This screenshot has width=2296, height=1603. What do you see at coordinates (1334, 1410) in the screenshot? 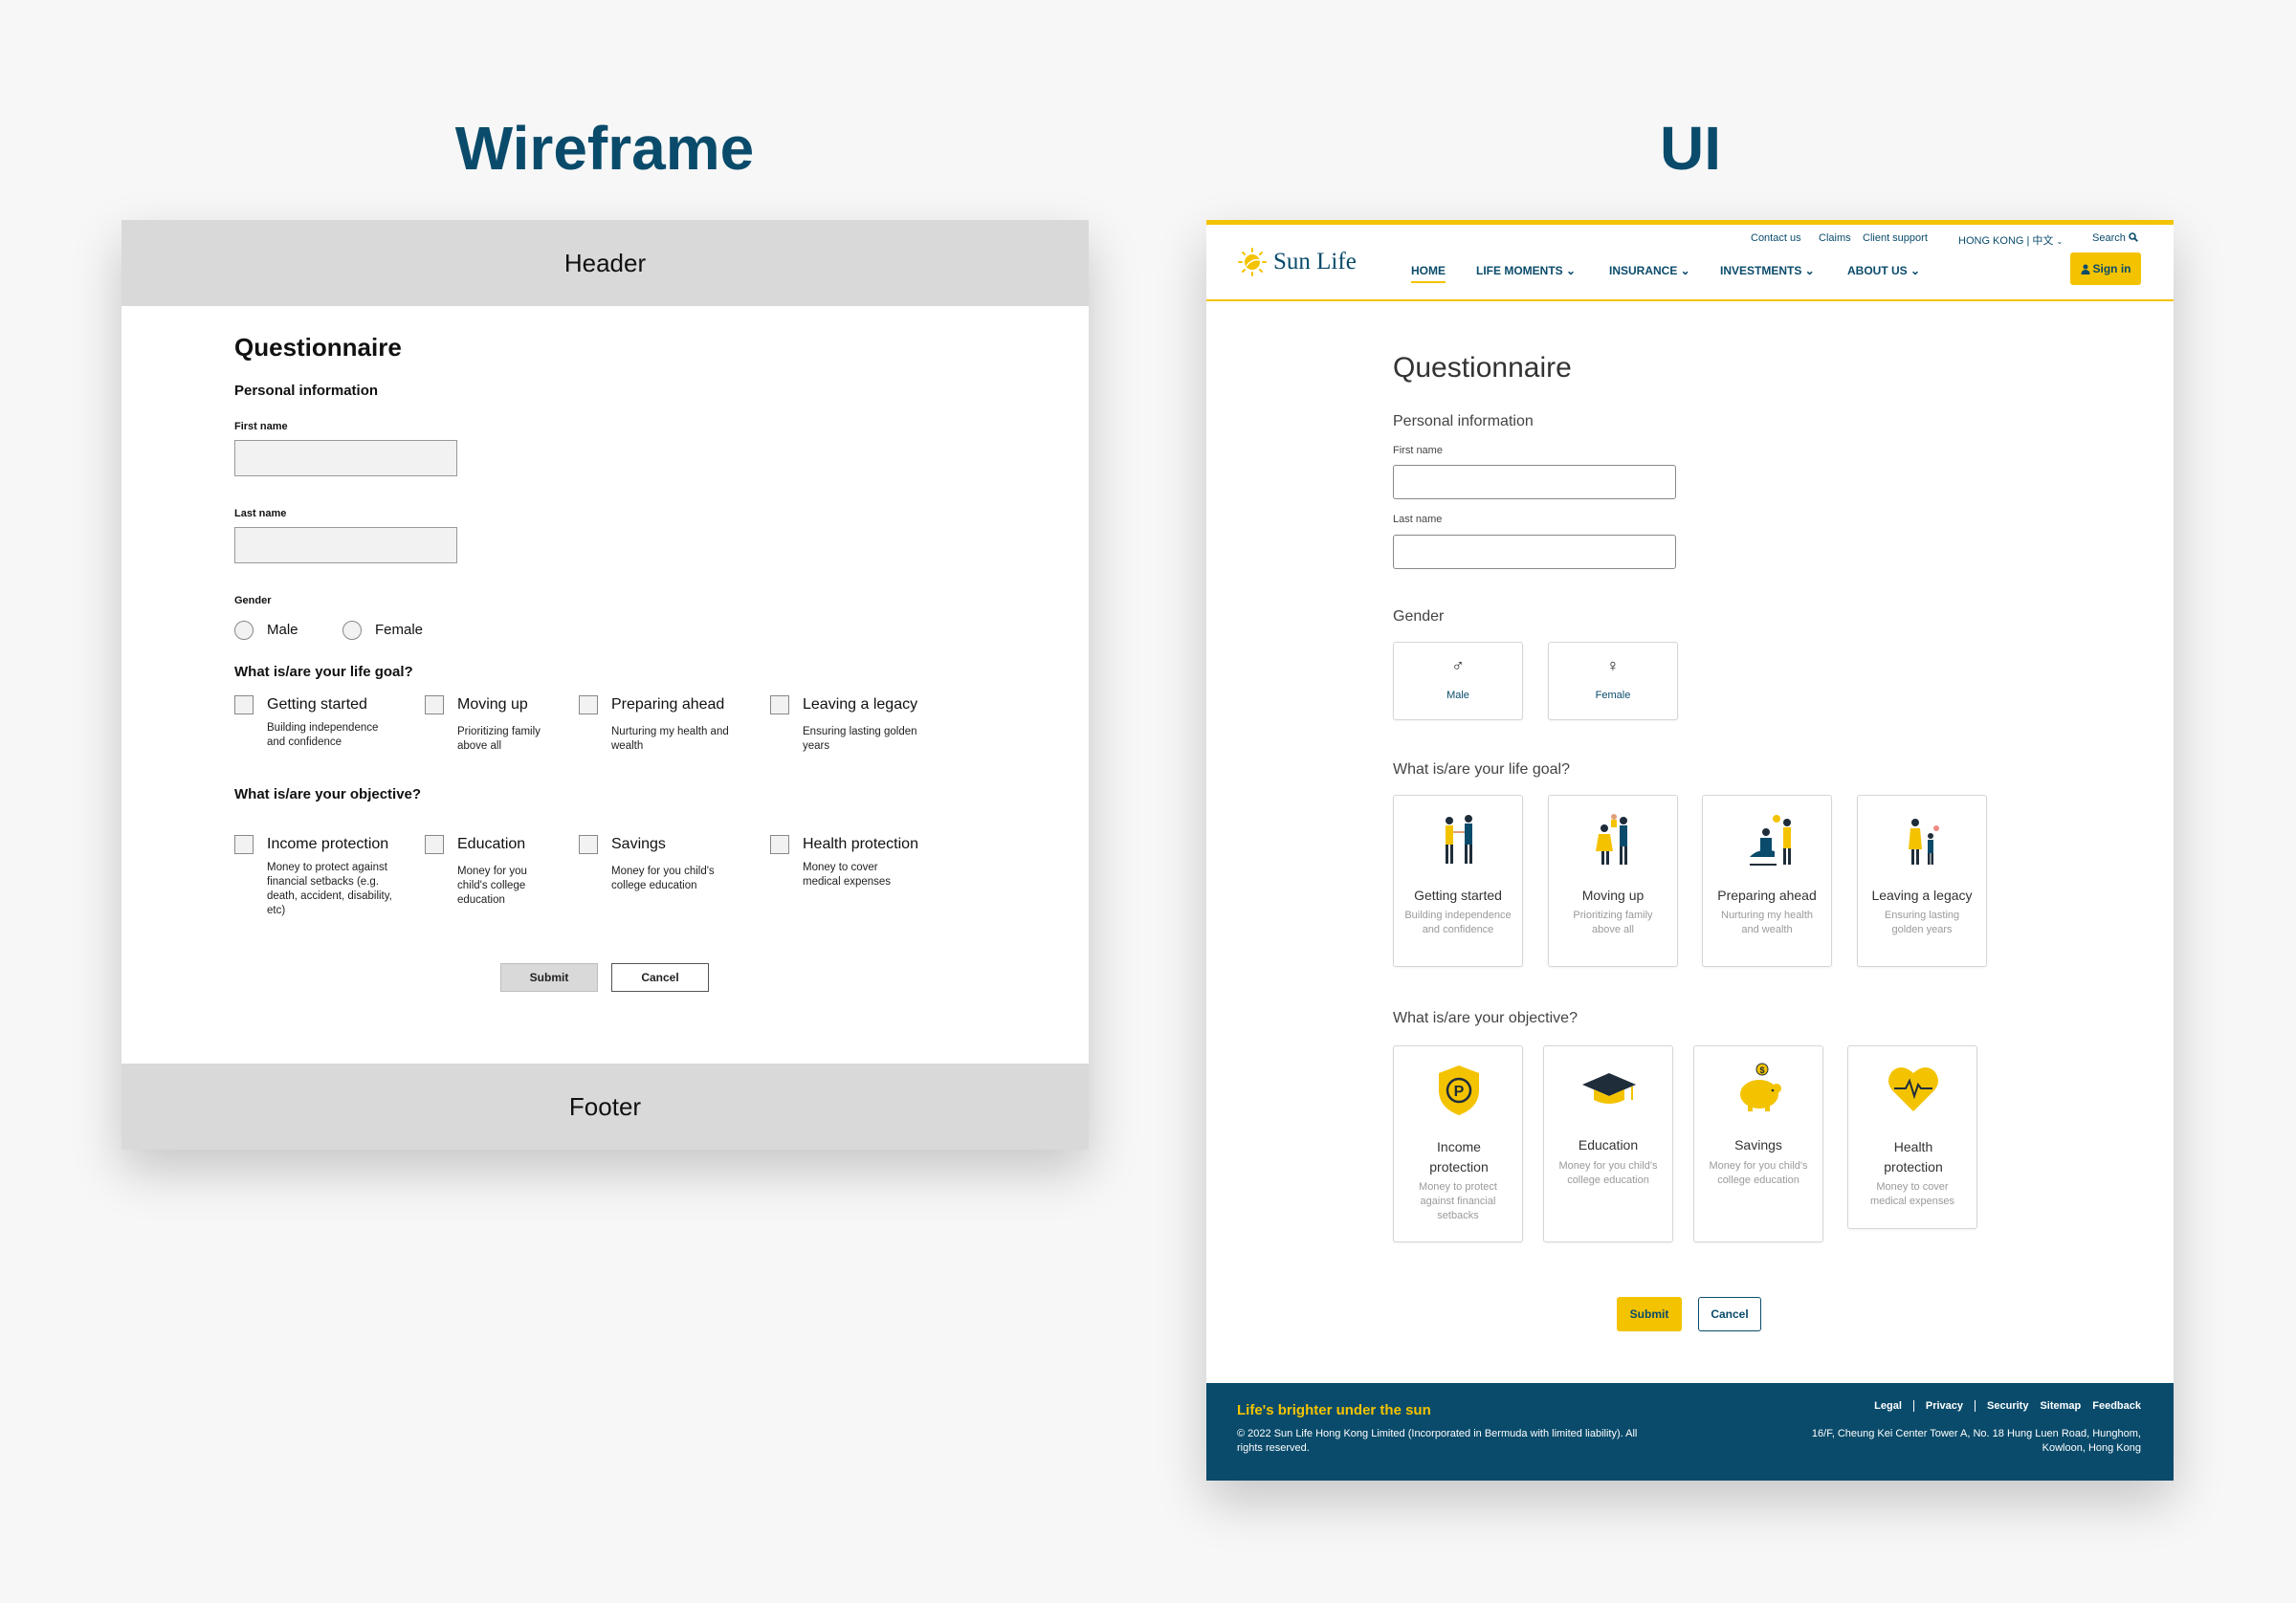
I see `footer-tagline: Life's brighter under the sun` at bounding box center [1334, 1410].